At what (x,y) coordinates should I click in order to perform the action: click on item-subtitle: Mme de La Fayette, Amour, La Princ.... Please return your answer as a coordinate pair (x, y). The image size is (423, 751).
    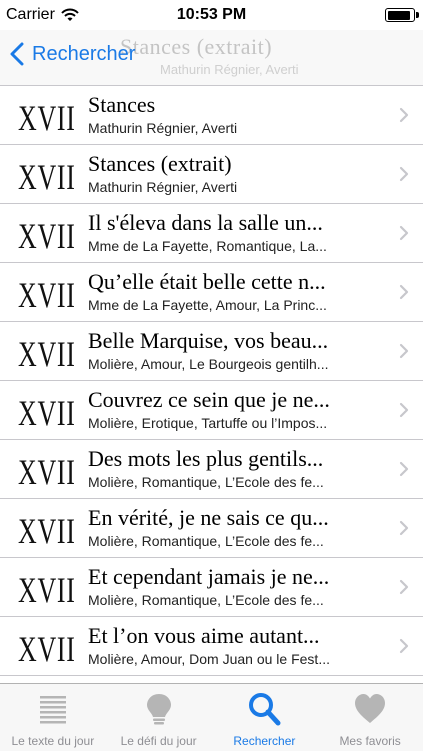
    Looking at the image, I should click on (207, 305).